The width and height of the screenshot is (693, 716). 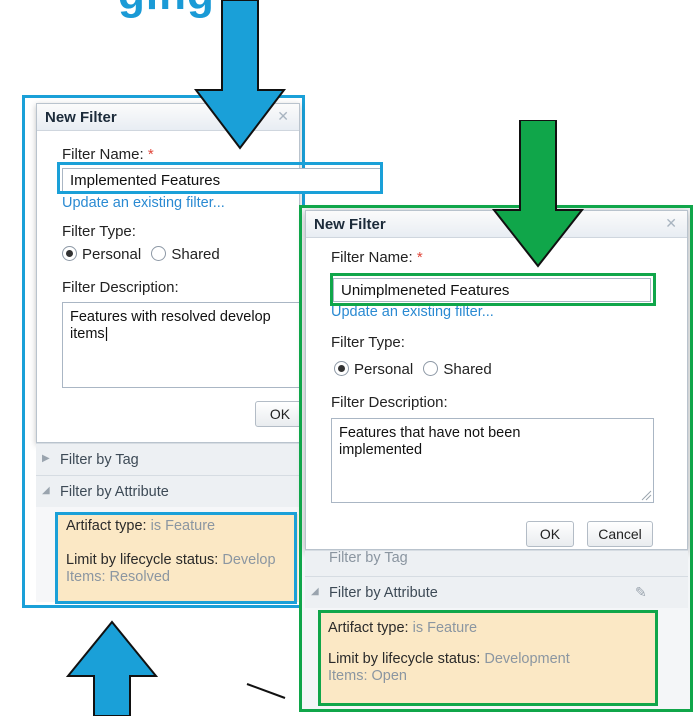 What do you see at coordinates (493, 289) in the screenshot?
I see `right-filter-name-highlight` at bounding box center [493, 289].